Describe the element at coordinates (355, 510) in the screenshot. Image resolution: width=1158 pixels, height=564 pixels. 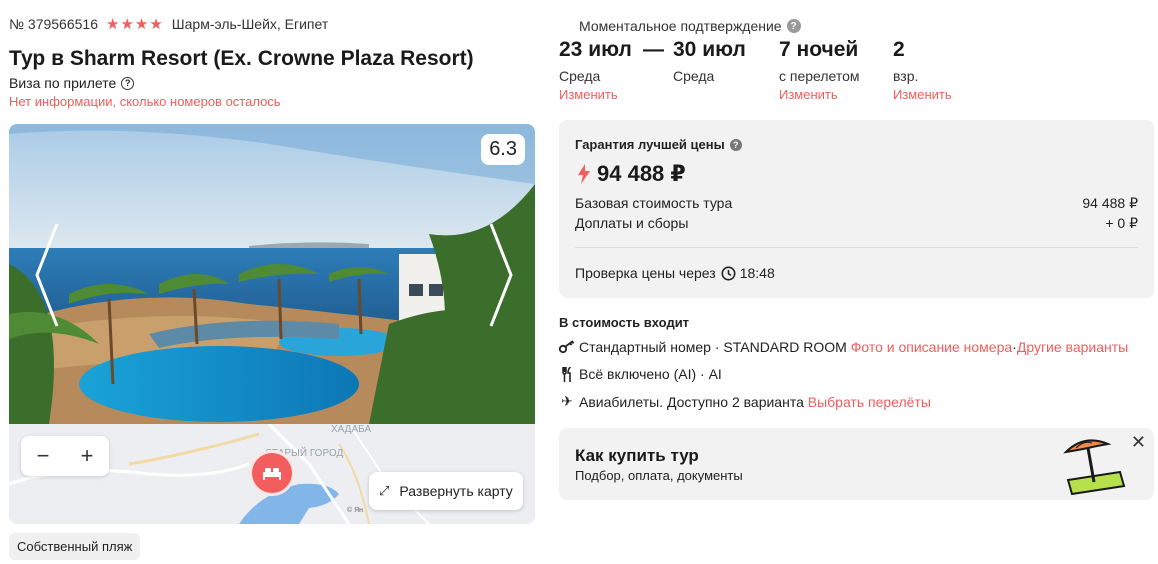
I see `map-copyright: © Ян` at that location.